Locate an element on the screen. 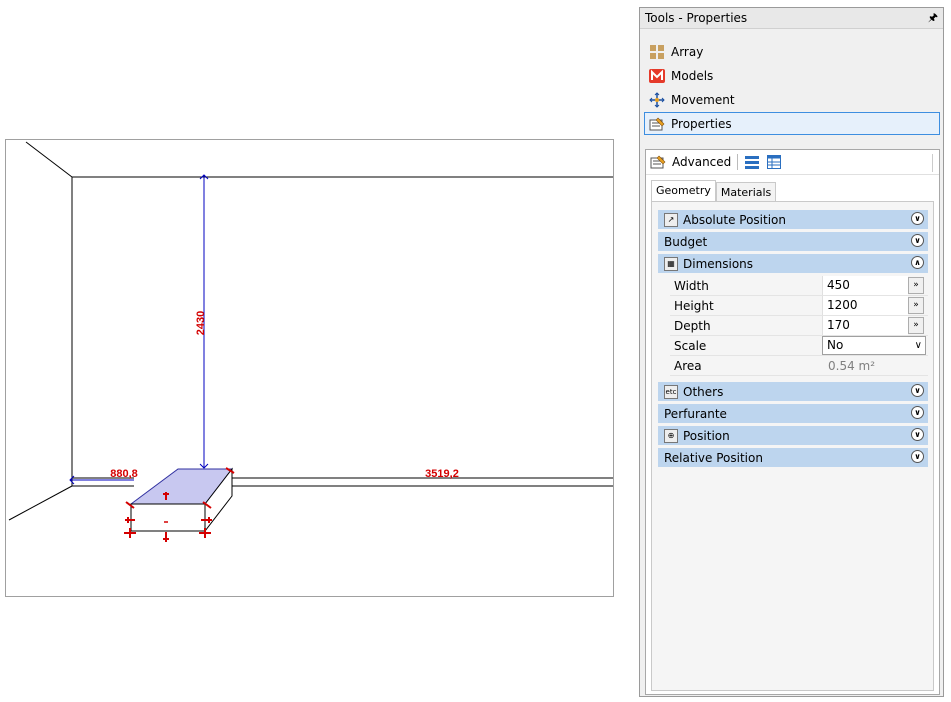 The width and height of the screenshot is (951, 702). width-label: Width is located at coordinates (691, 286).